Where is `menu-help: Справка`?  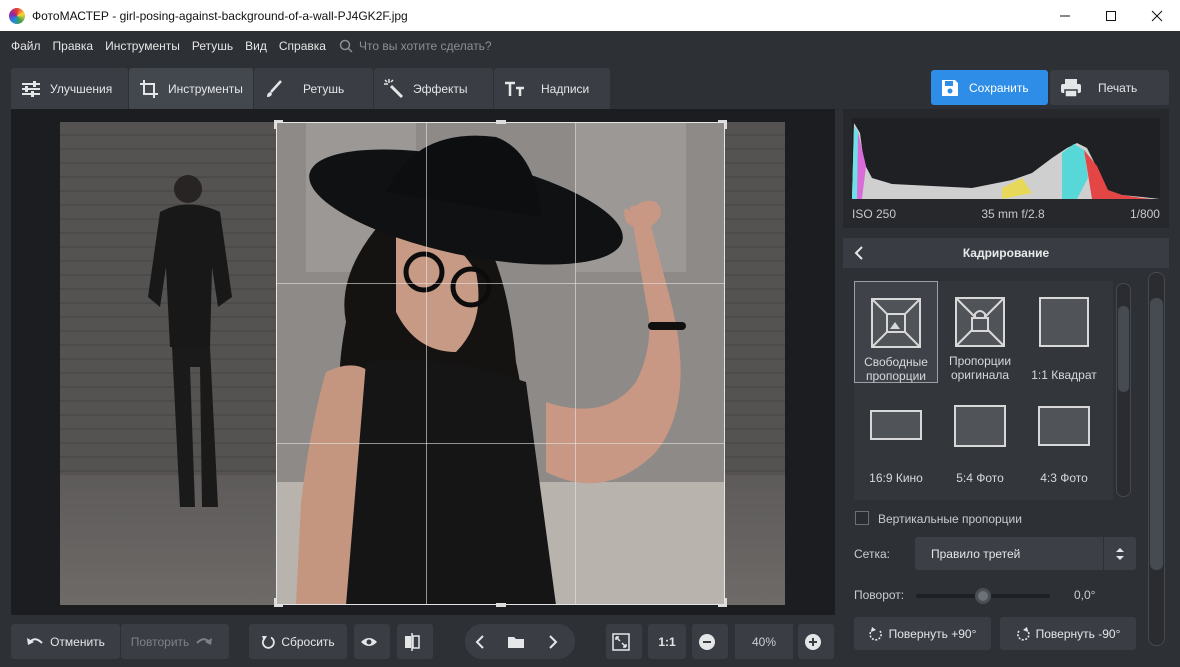
menu-help: Справка is located at coordinates (302, 46).